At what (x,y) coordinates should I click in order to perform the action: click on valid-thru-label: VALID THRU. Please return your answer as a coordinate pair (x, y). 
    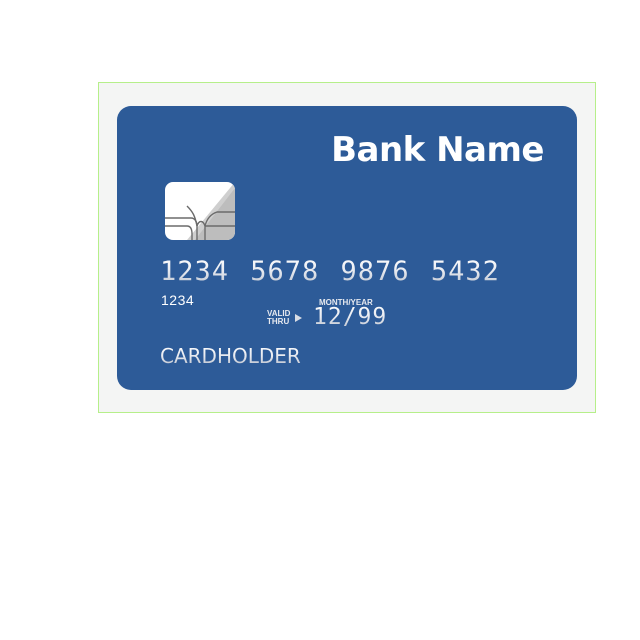
    Looking at the image, I should click on (278, 318).